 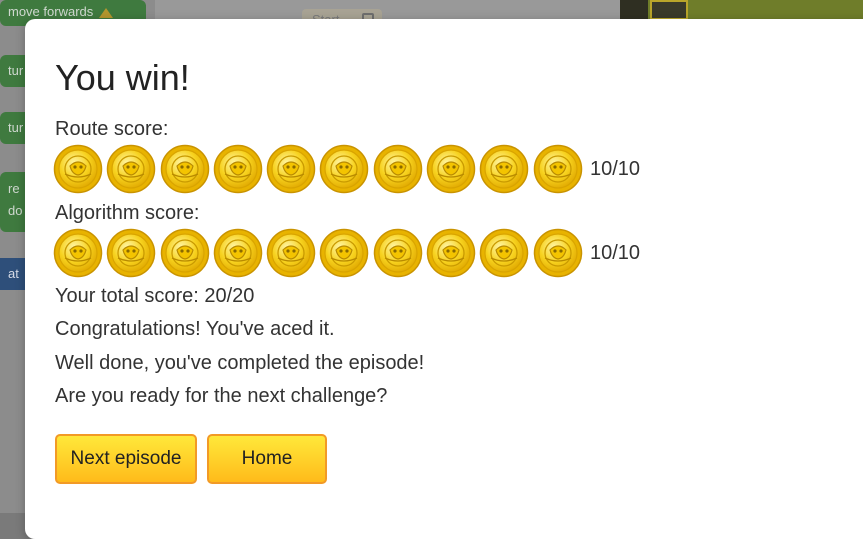 What do you see at coordinates (221, 396) in the screenshot?
I see `message-next-challenge: Are you ready for the next challenge?` at bounding box center [221, 396].